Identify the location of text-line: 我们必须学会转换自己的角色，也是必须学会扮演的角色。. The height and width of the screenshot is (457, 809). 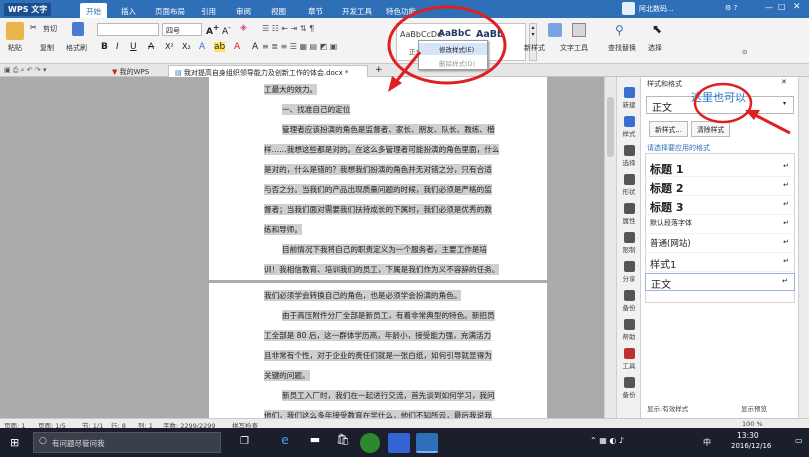
(401, 296).